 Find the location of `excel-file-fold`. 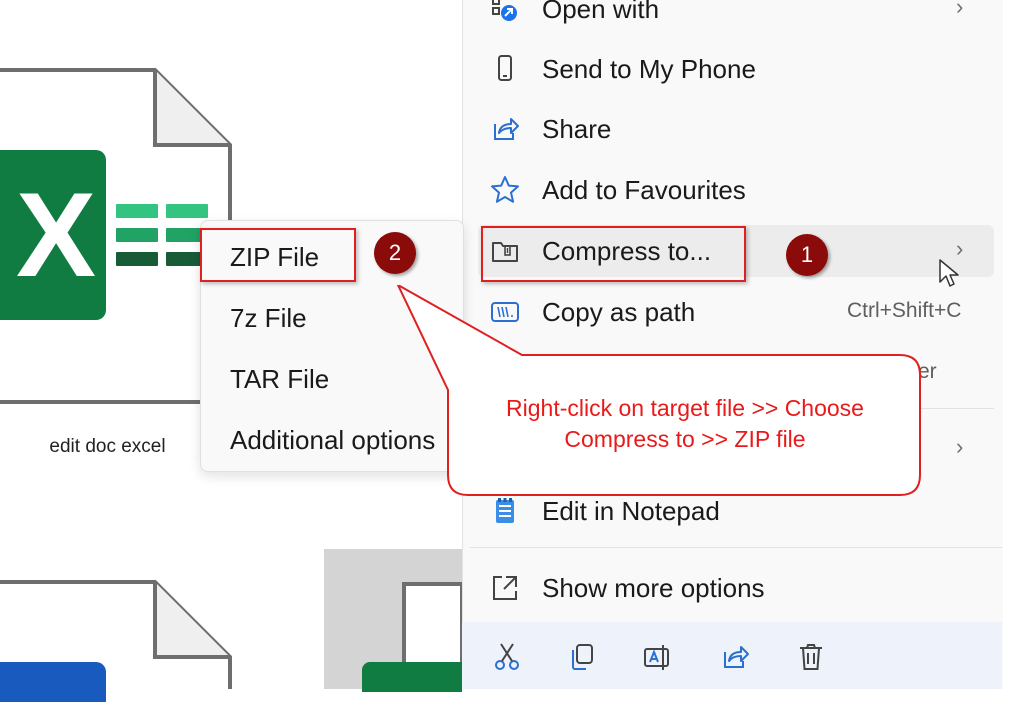

excel-file-fold is located at coordinates (191, 108).